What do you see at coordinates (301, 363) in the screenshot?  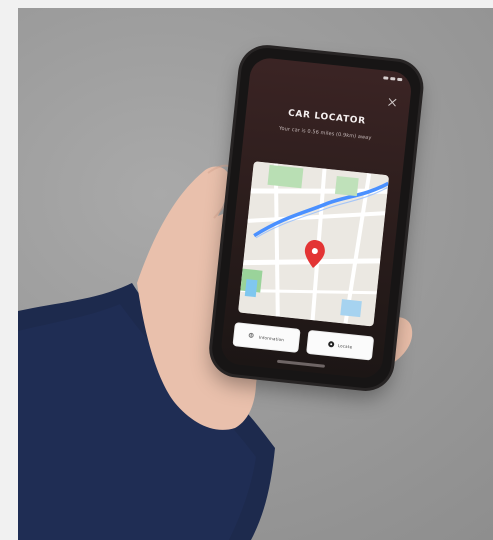 I see `home-indicator` at bounding box center [301, 363].